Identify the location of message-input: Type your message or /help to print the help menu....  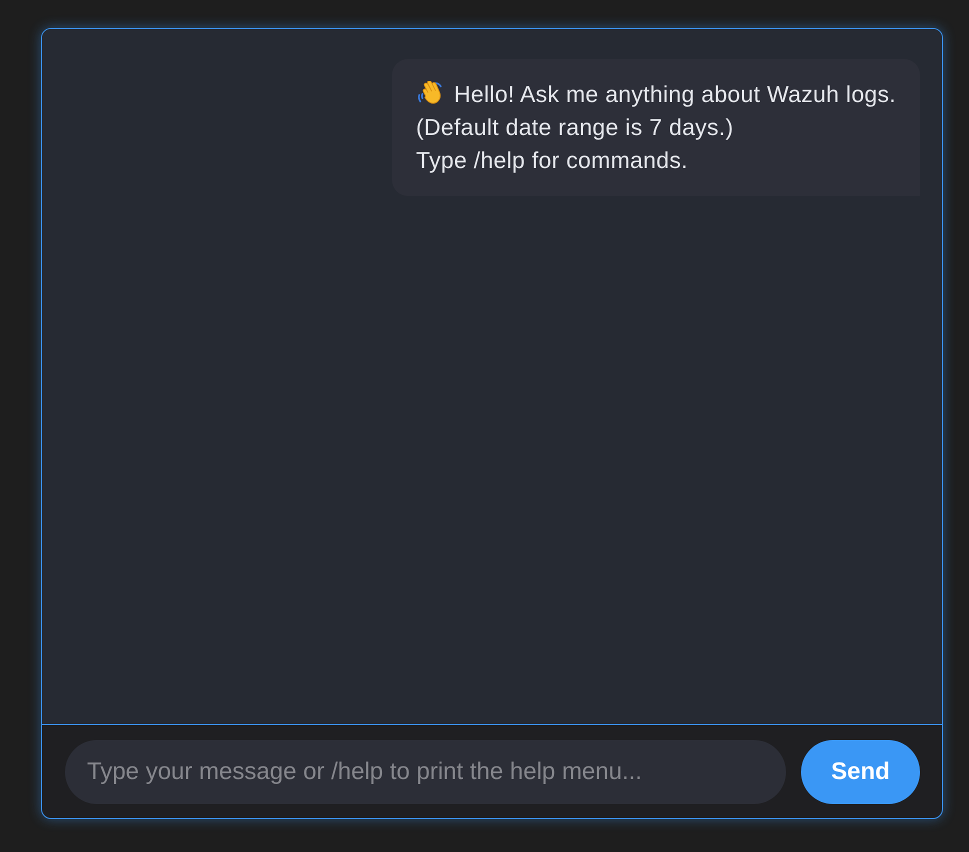
(425, 772).